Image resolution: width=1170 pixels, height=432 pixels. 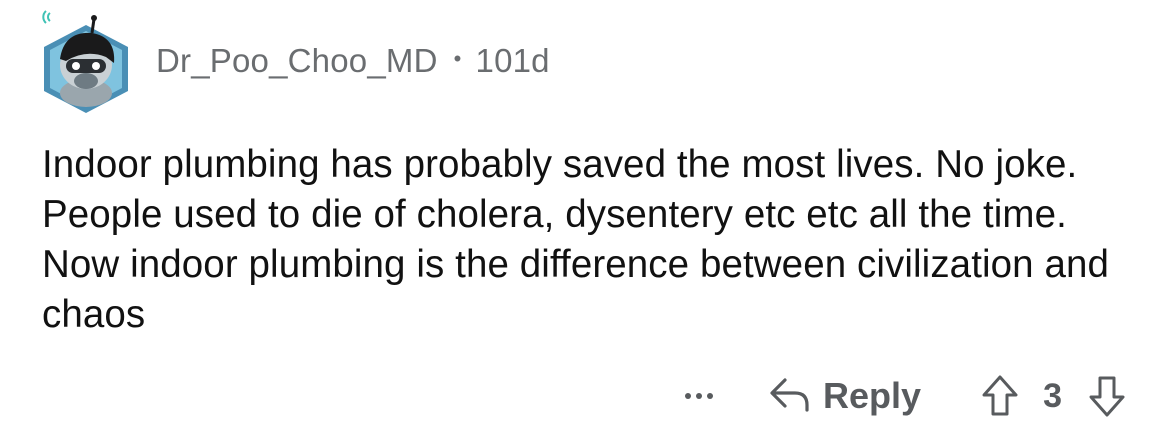 I want to click on comment-header: Dr_Poo_Choo_MD • 101d, so click(x=293, y=61).